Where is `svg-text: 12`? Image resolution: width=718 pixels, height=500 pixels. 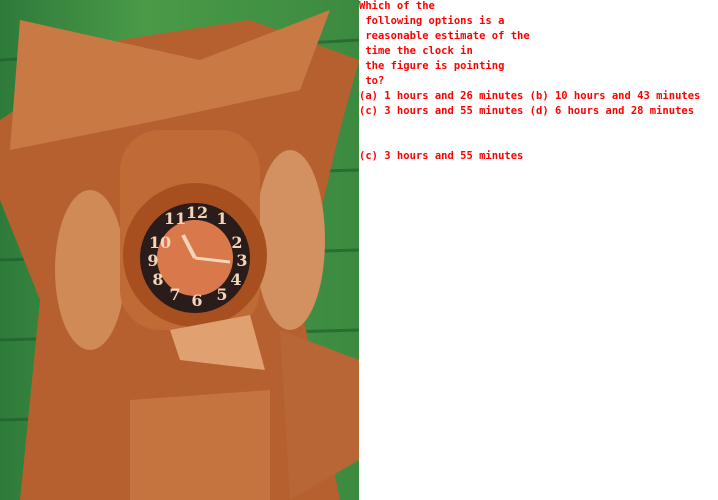
svg-text: 12 is located at coordinates (197, 212).